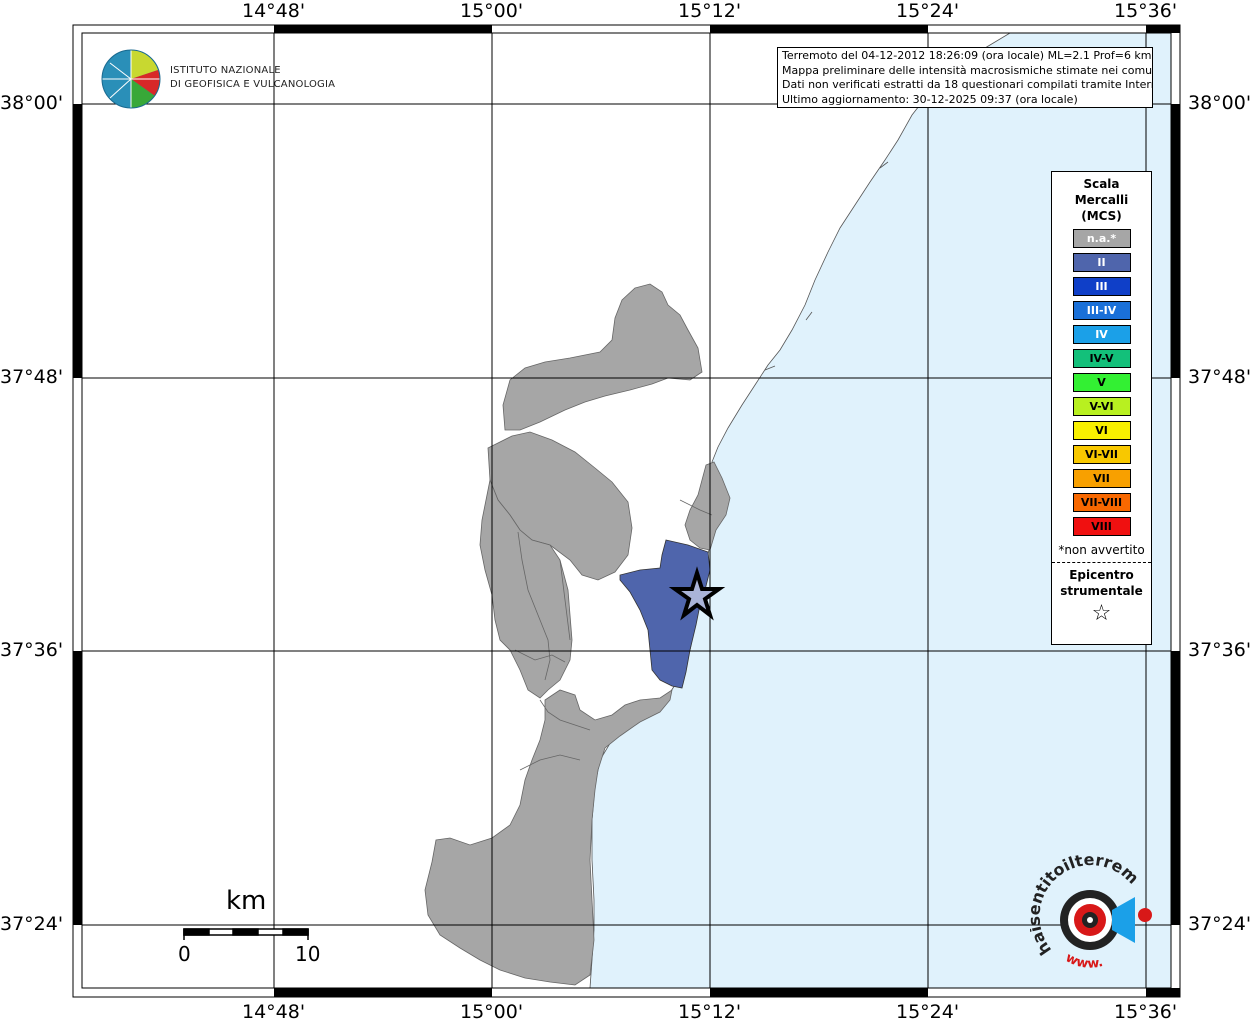 This screenshot has width=1254, height=1024. What do you see at coordinates (1220, 650) in the screenshot?
I see `lat-label-right-3: 37°36'` at bounding box center [1220, 650].